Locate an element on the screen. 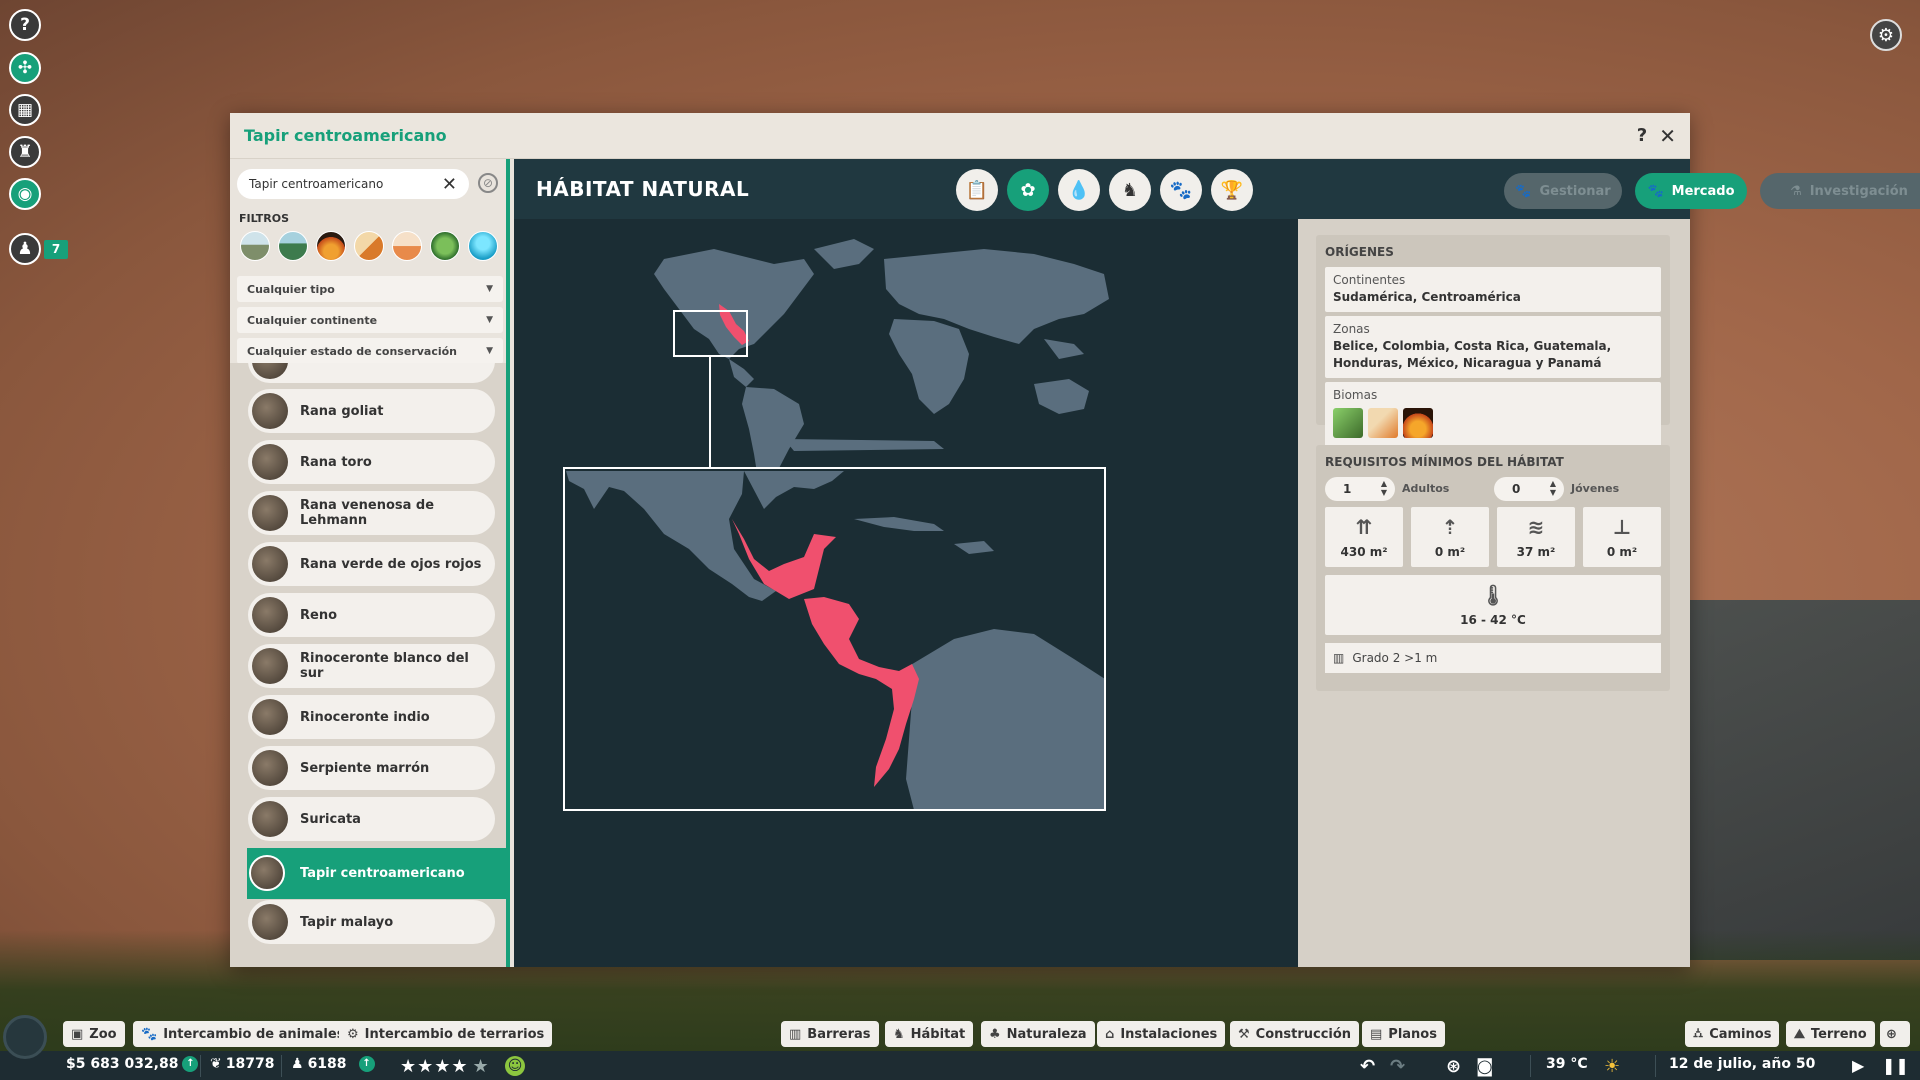  list-item-label: Serpiente marrón is located at coordinates (365, 768).